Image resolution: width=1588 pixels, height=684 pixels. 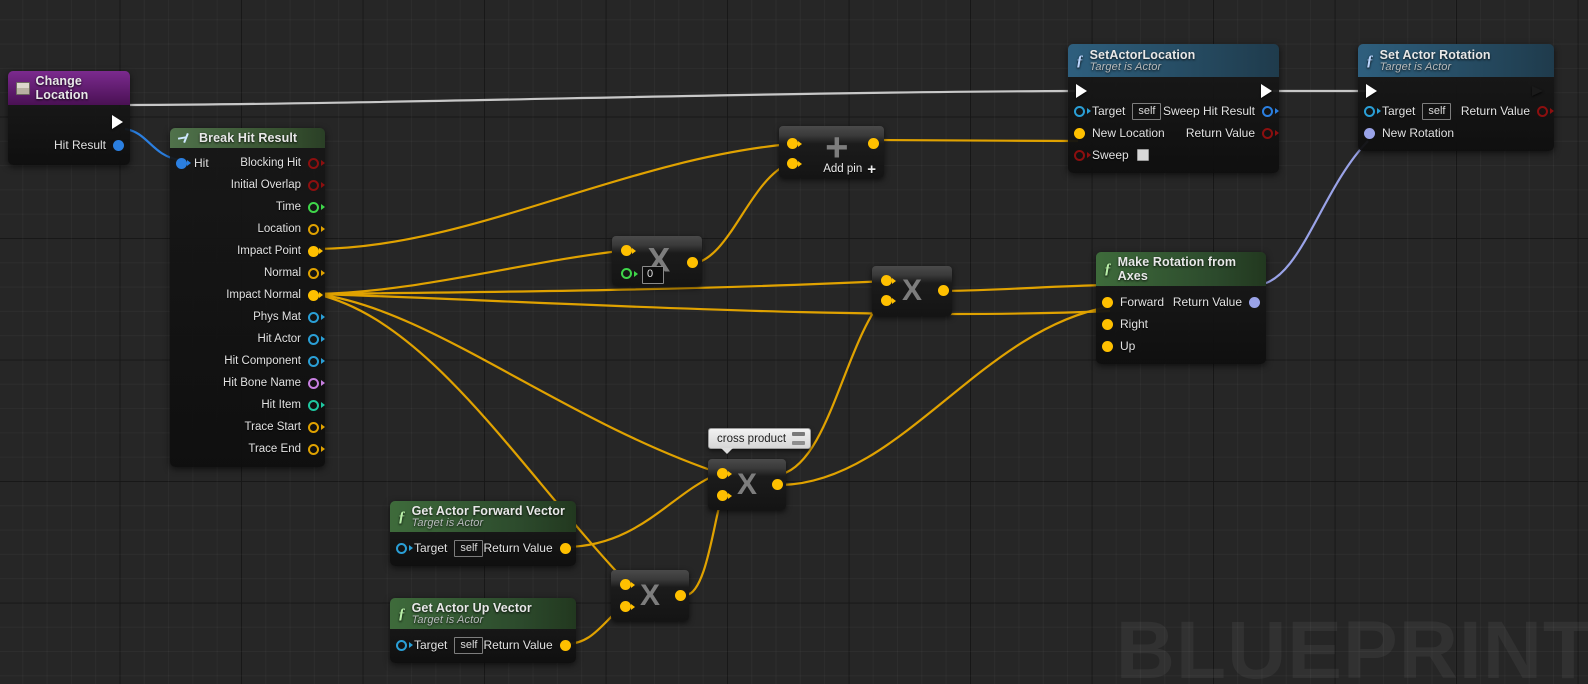 I want to click on exec-output-row, so click(x=69, y=122).